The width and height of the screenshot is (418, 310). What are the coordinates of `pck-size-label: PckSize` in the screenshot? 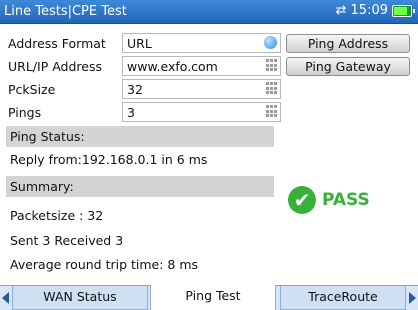 It's located at (32, 89).